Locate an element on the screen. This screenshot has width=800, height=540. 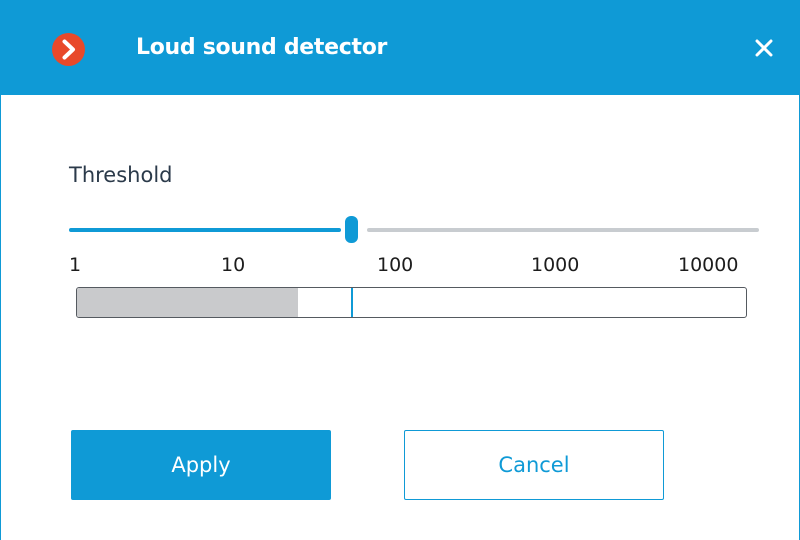
scale-tick-1: 1 is located at coordinates (75, 265).